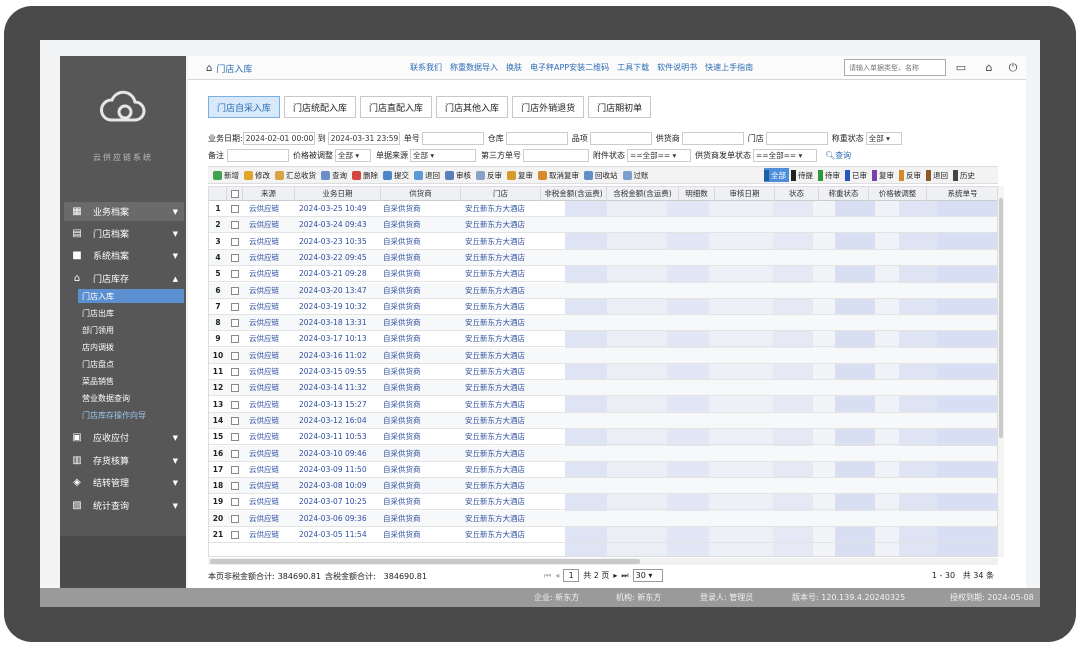 The height and width of the screenshot is (648, 1080). Describe the element at coordinates (603, 437) in the screenshot. I see `table-row: 15 云供应链 2024-03-11 10:53 自采供货商 安丘新东方大酒店` at that location.